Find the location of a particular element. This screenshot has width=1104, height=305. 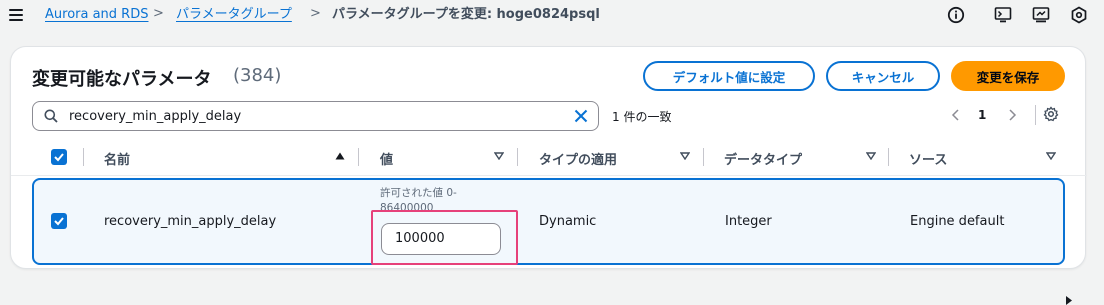

cancel-button: キャンセル is located at coordinates (883, 76).